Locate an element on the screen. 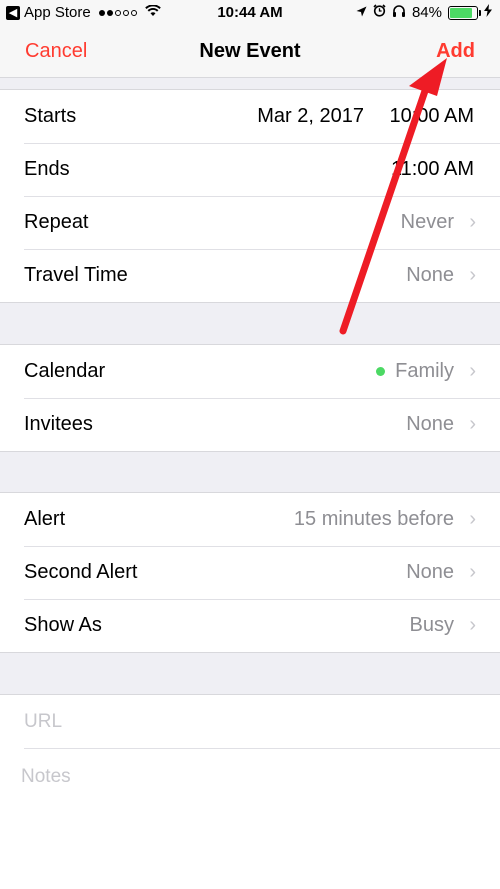 This screenshot has width=500, height=889. repeat-label: Repeat is located at coordinates (56, 222).